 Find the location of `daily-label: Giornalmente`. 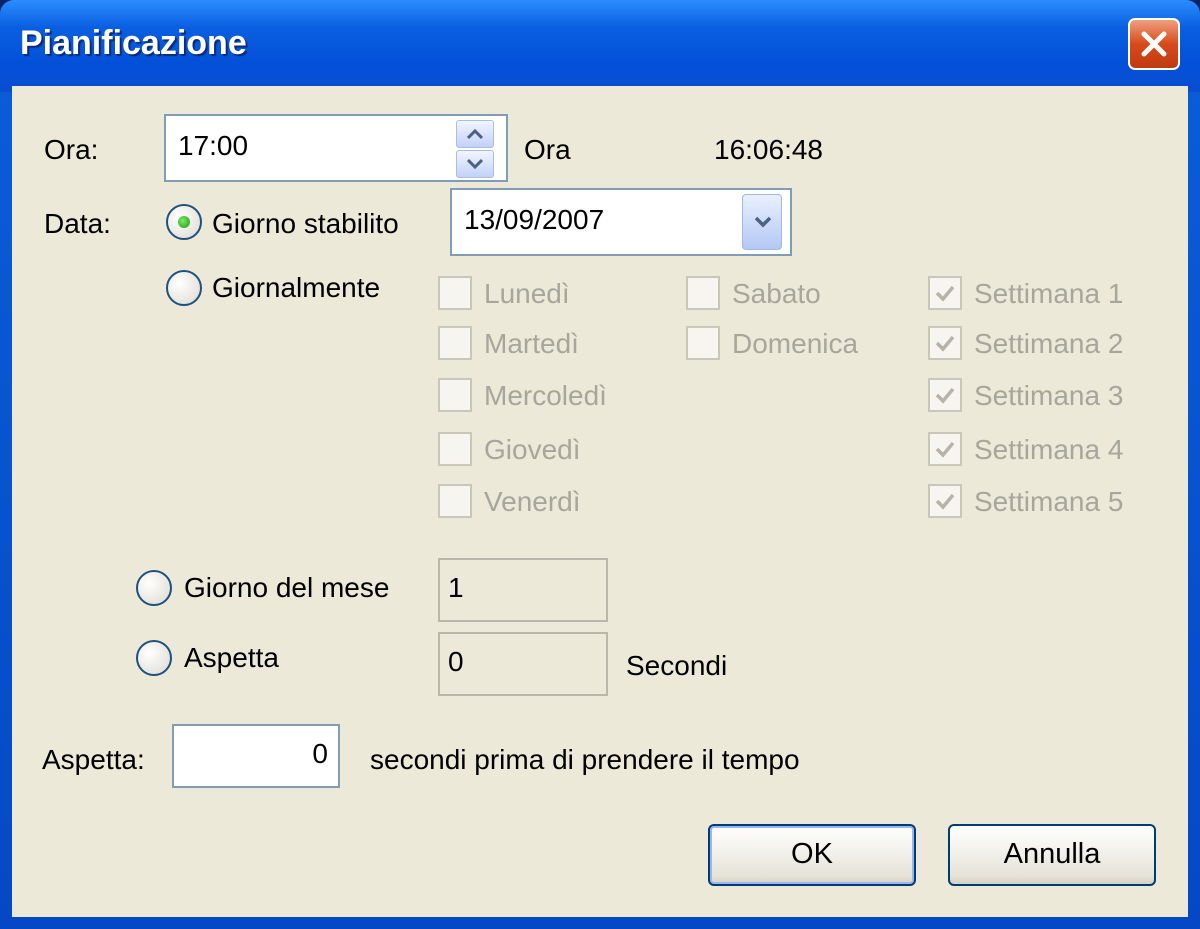

daily-label: Giornalmente is located at coordinates (296, 287).